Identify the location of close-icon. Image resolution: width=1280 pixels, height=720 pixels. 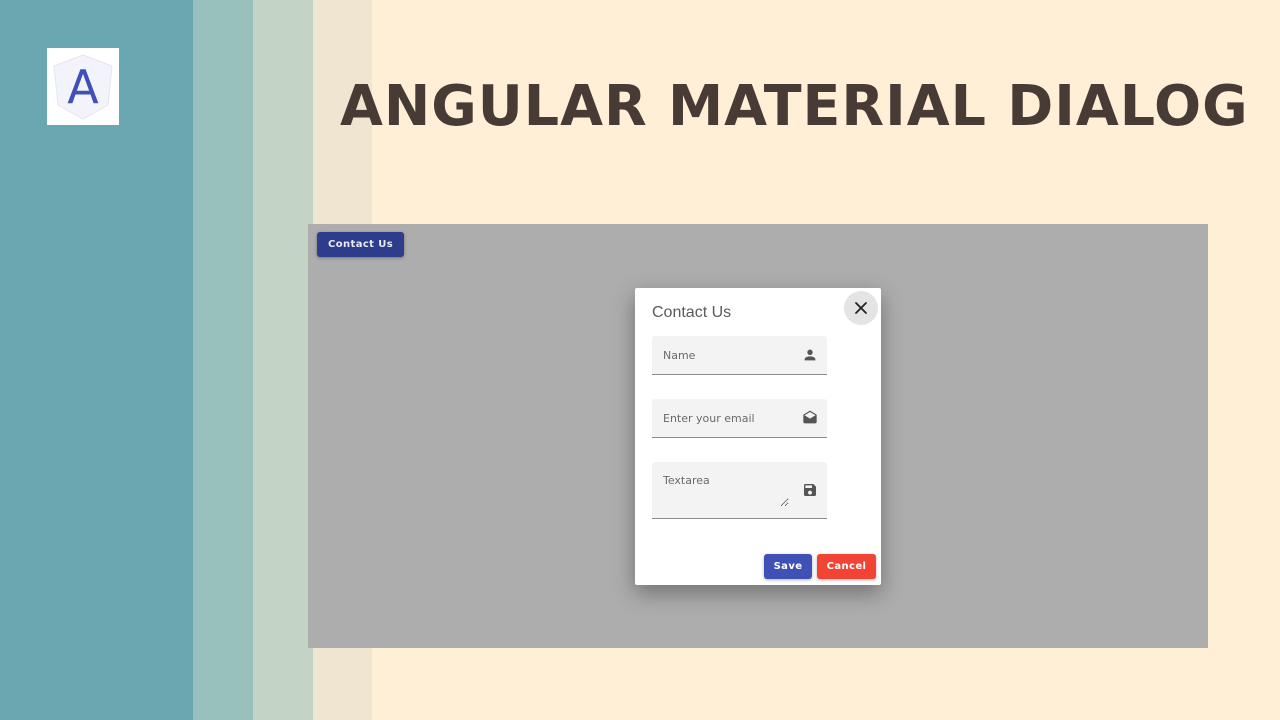
(861, 308).